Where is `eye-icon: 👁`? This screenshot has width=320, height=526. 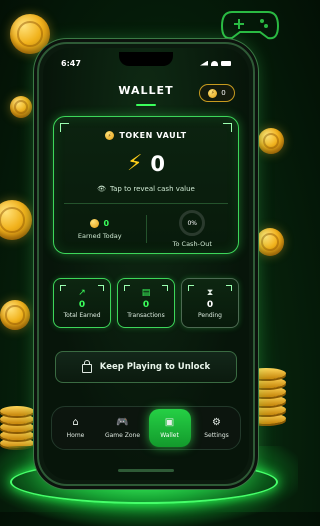 eye-icon: 👁 is located at coordinates (102, 189).